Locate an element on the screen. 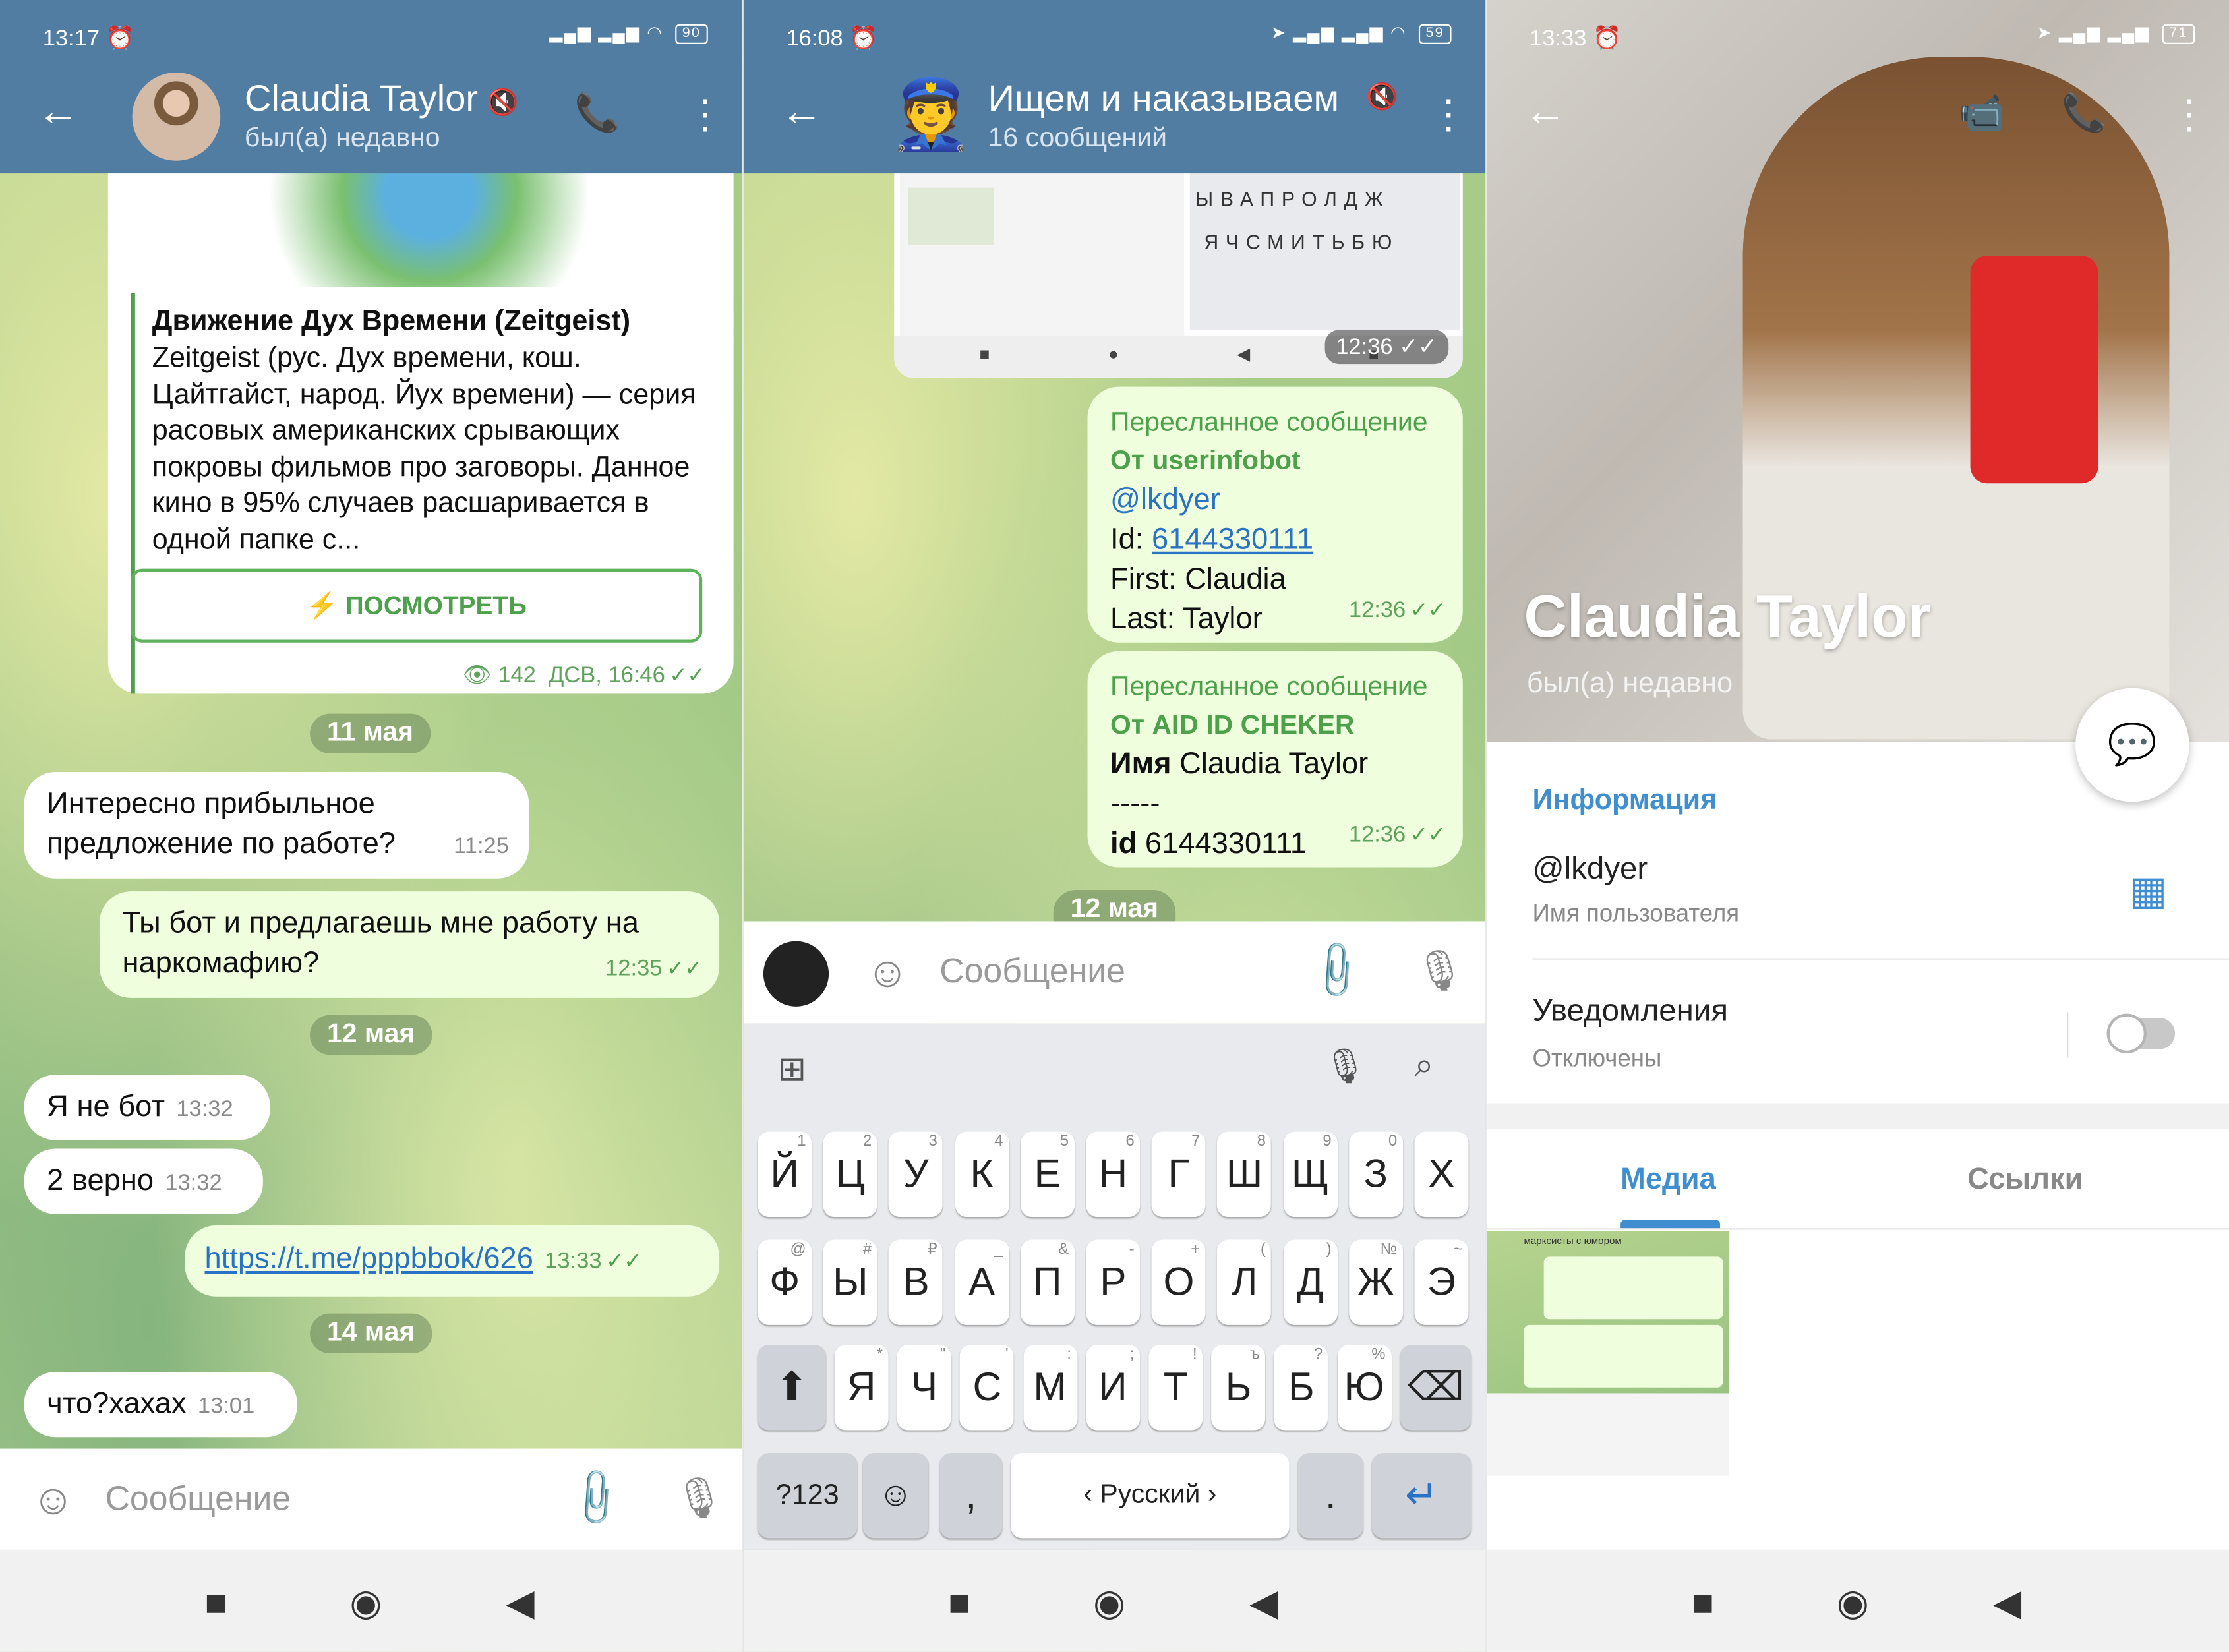 Image resolution: width=2229 pixels, height=1652 pixels. period-key: . is located at coordinates (1330, 1496).